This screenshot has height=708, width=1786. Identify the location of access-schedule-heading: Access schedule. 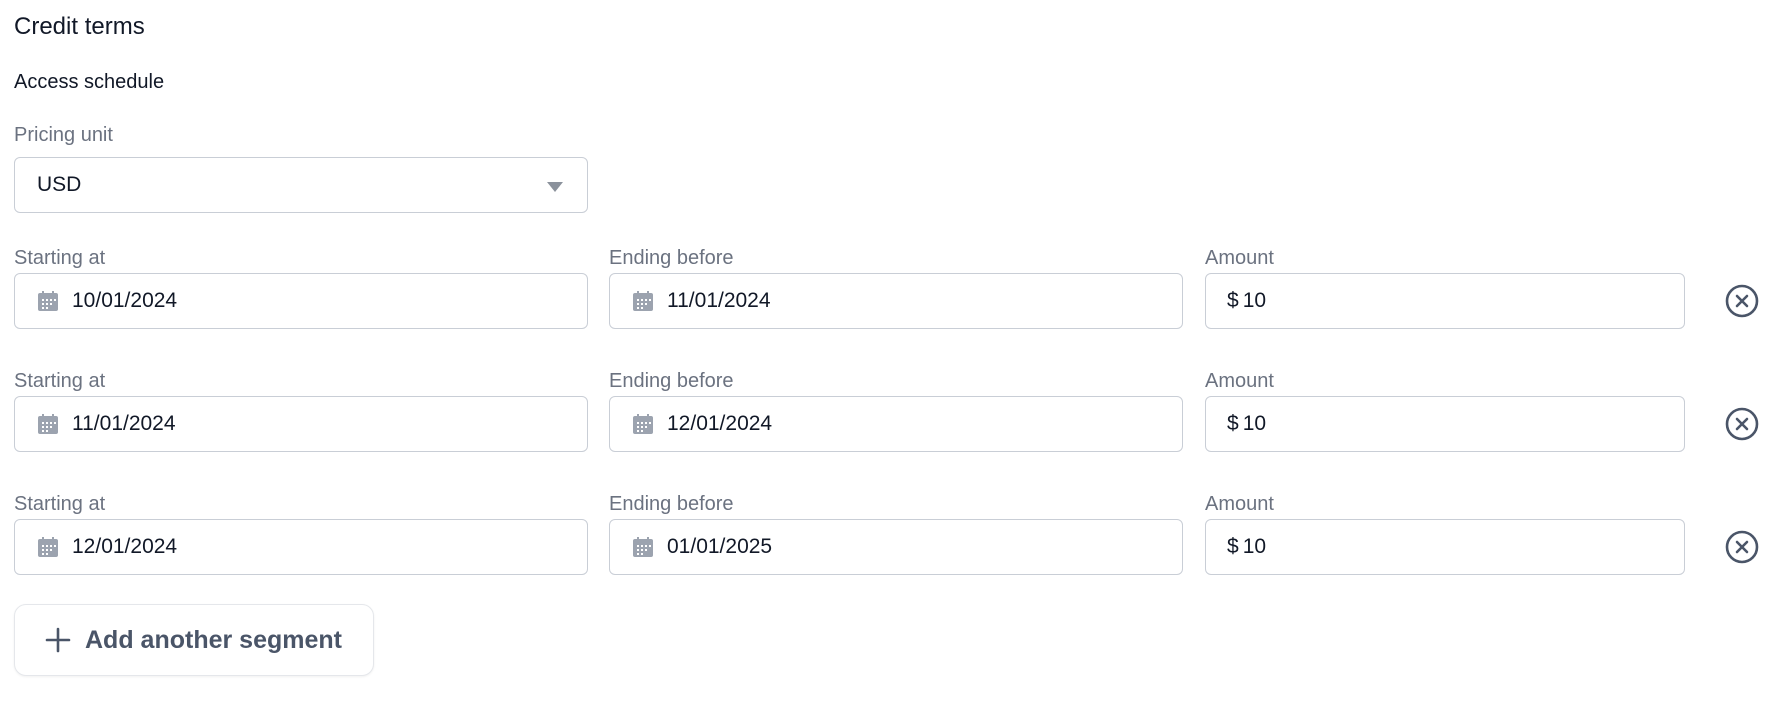
(89, 82).